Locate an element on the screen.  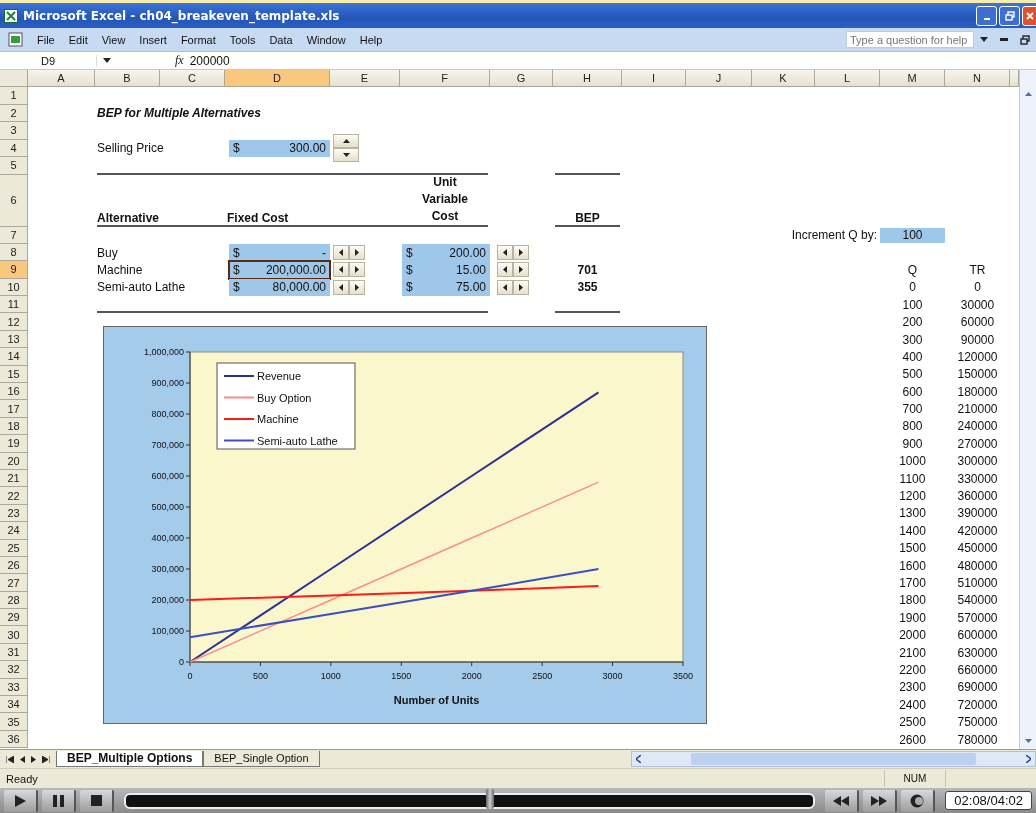
row-header: 16 is located at coordinates (14, 392).